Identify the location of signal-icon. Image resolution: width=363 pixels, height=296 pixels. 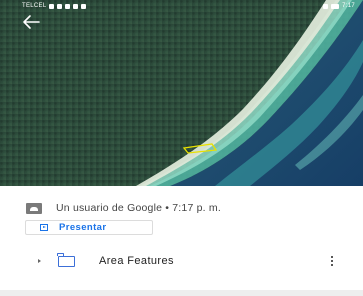
(52, 6).